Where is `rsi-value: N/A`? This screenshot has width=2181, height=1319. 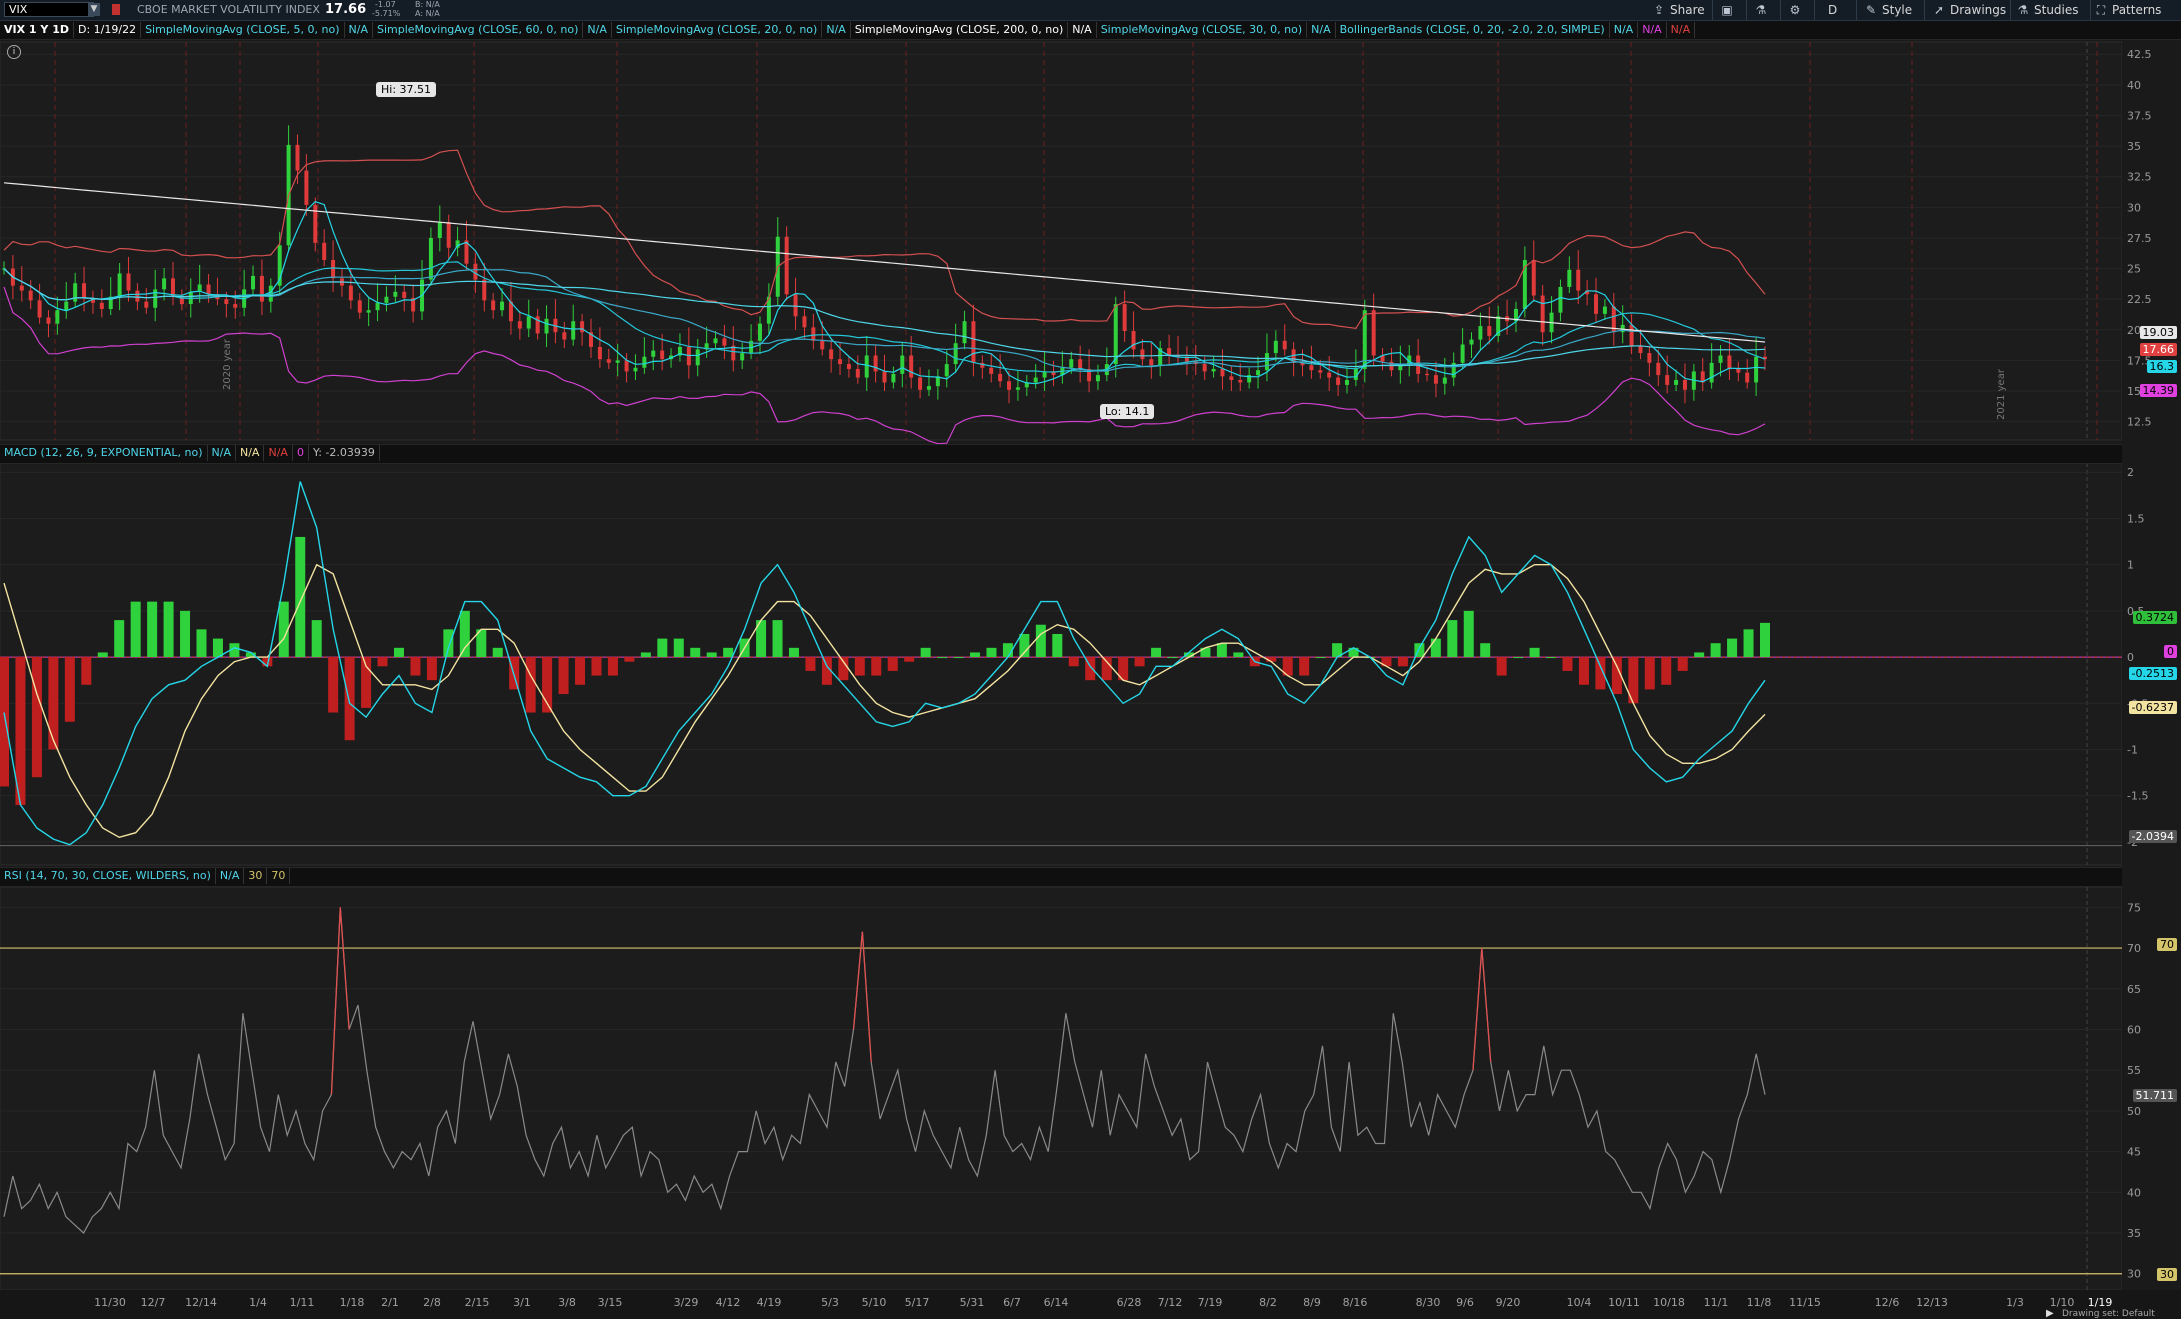 rsi-value: N/A is located at coordinates (230, 876).